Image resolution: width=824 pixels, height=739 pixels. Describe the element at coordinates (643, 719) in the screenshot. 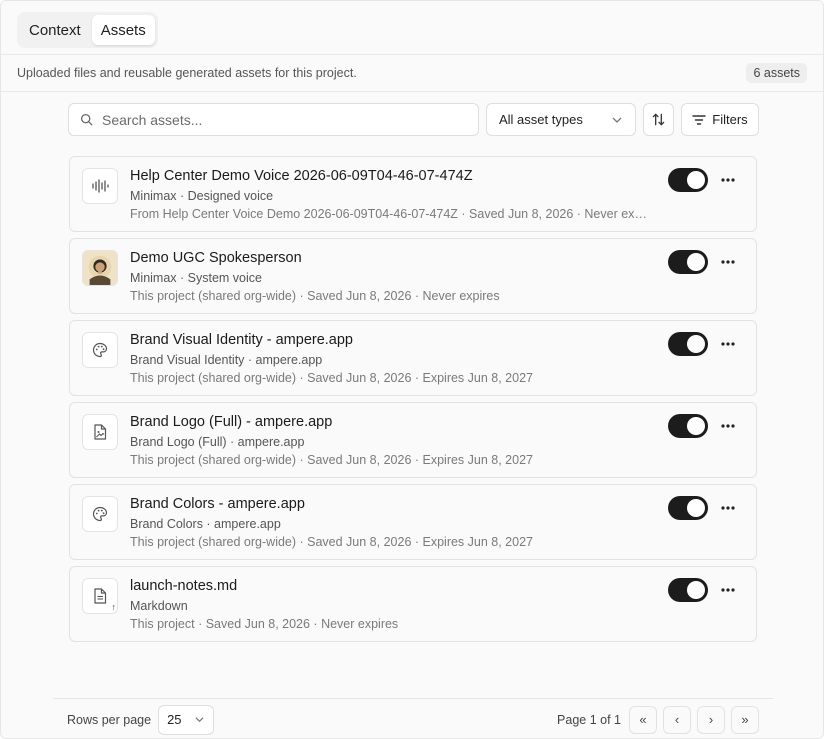

I see `first-page-button: «` at that location.